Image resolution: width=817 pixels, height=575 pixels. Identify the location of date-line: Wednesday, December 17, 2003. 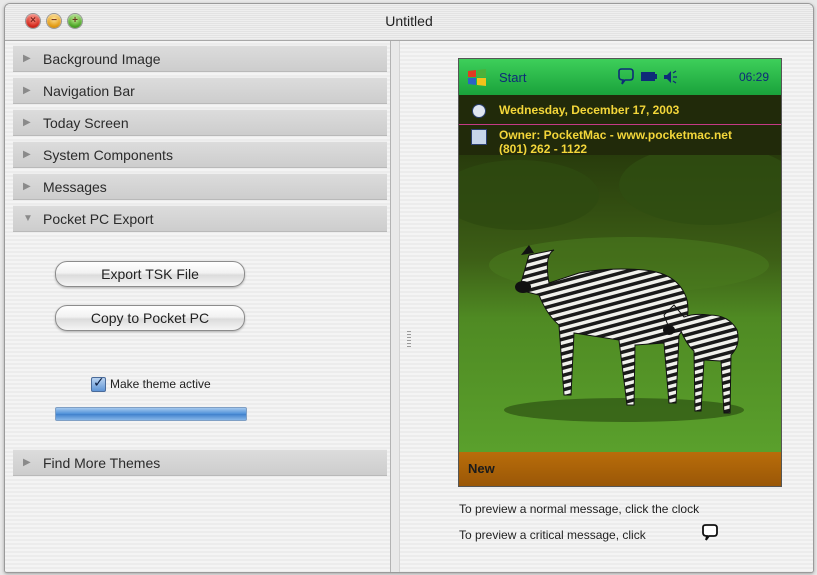
(589, 110).